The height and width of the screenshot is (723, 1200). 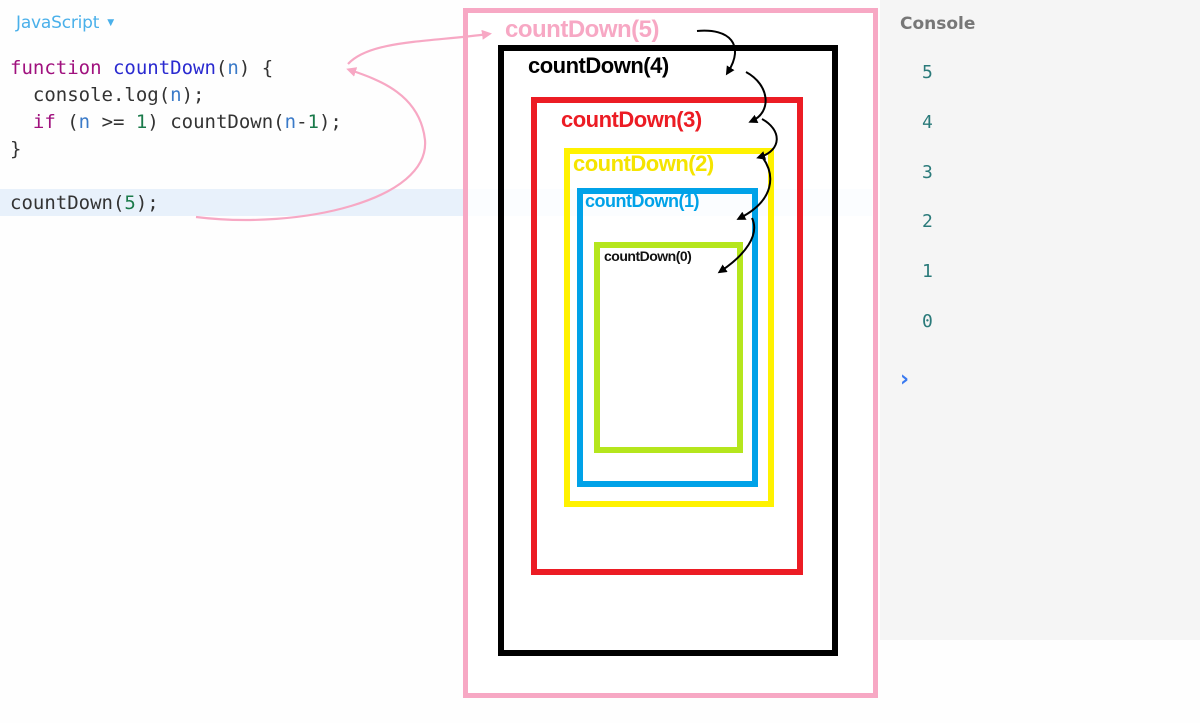 What do you see at coordinates (130, 203) in the screenshot?
I see `code-token: 5` at bounding box center [130, 203].